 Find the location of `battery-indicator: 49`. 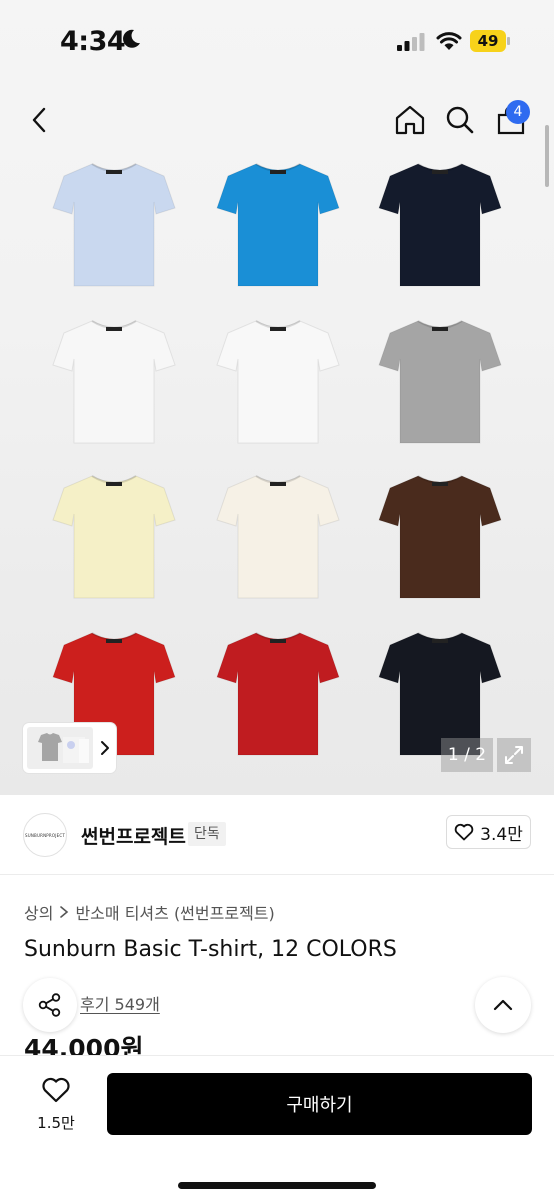

battery-indicator: 49 is located at coordinates (490, 41).